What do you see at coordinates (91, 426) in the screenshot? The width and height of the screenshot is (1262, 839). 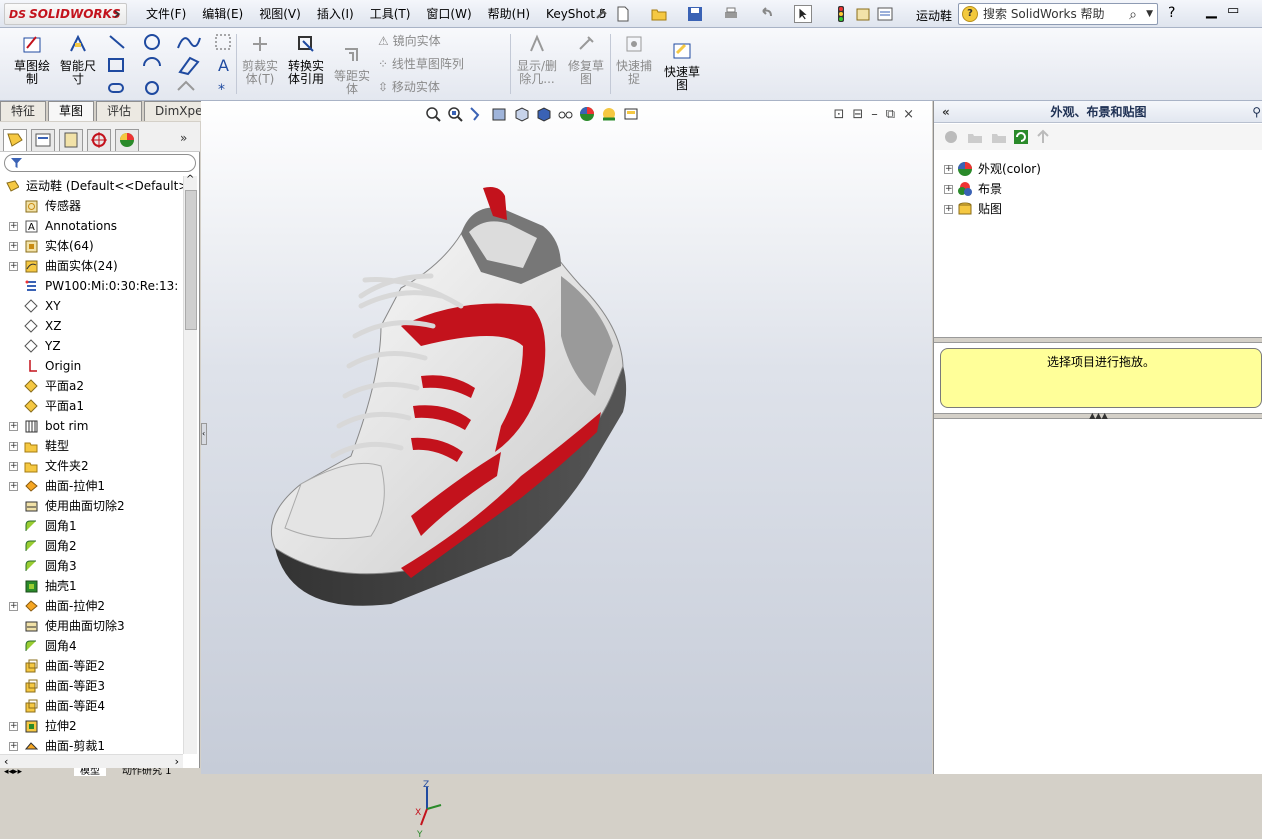 I see `tree-item: + bot rim` at bounding box center [91, 426].